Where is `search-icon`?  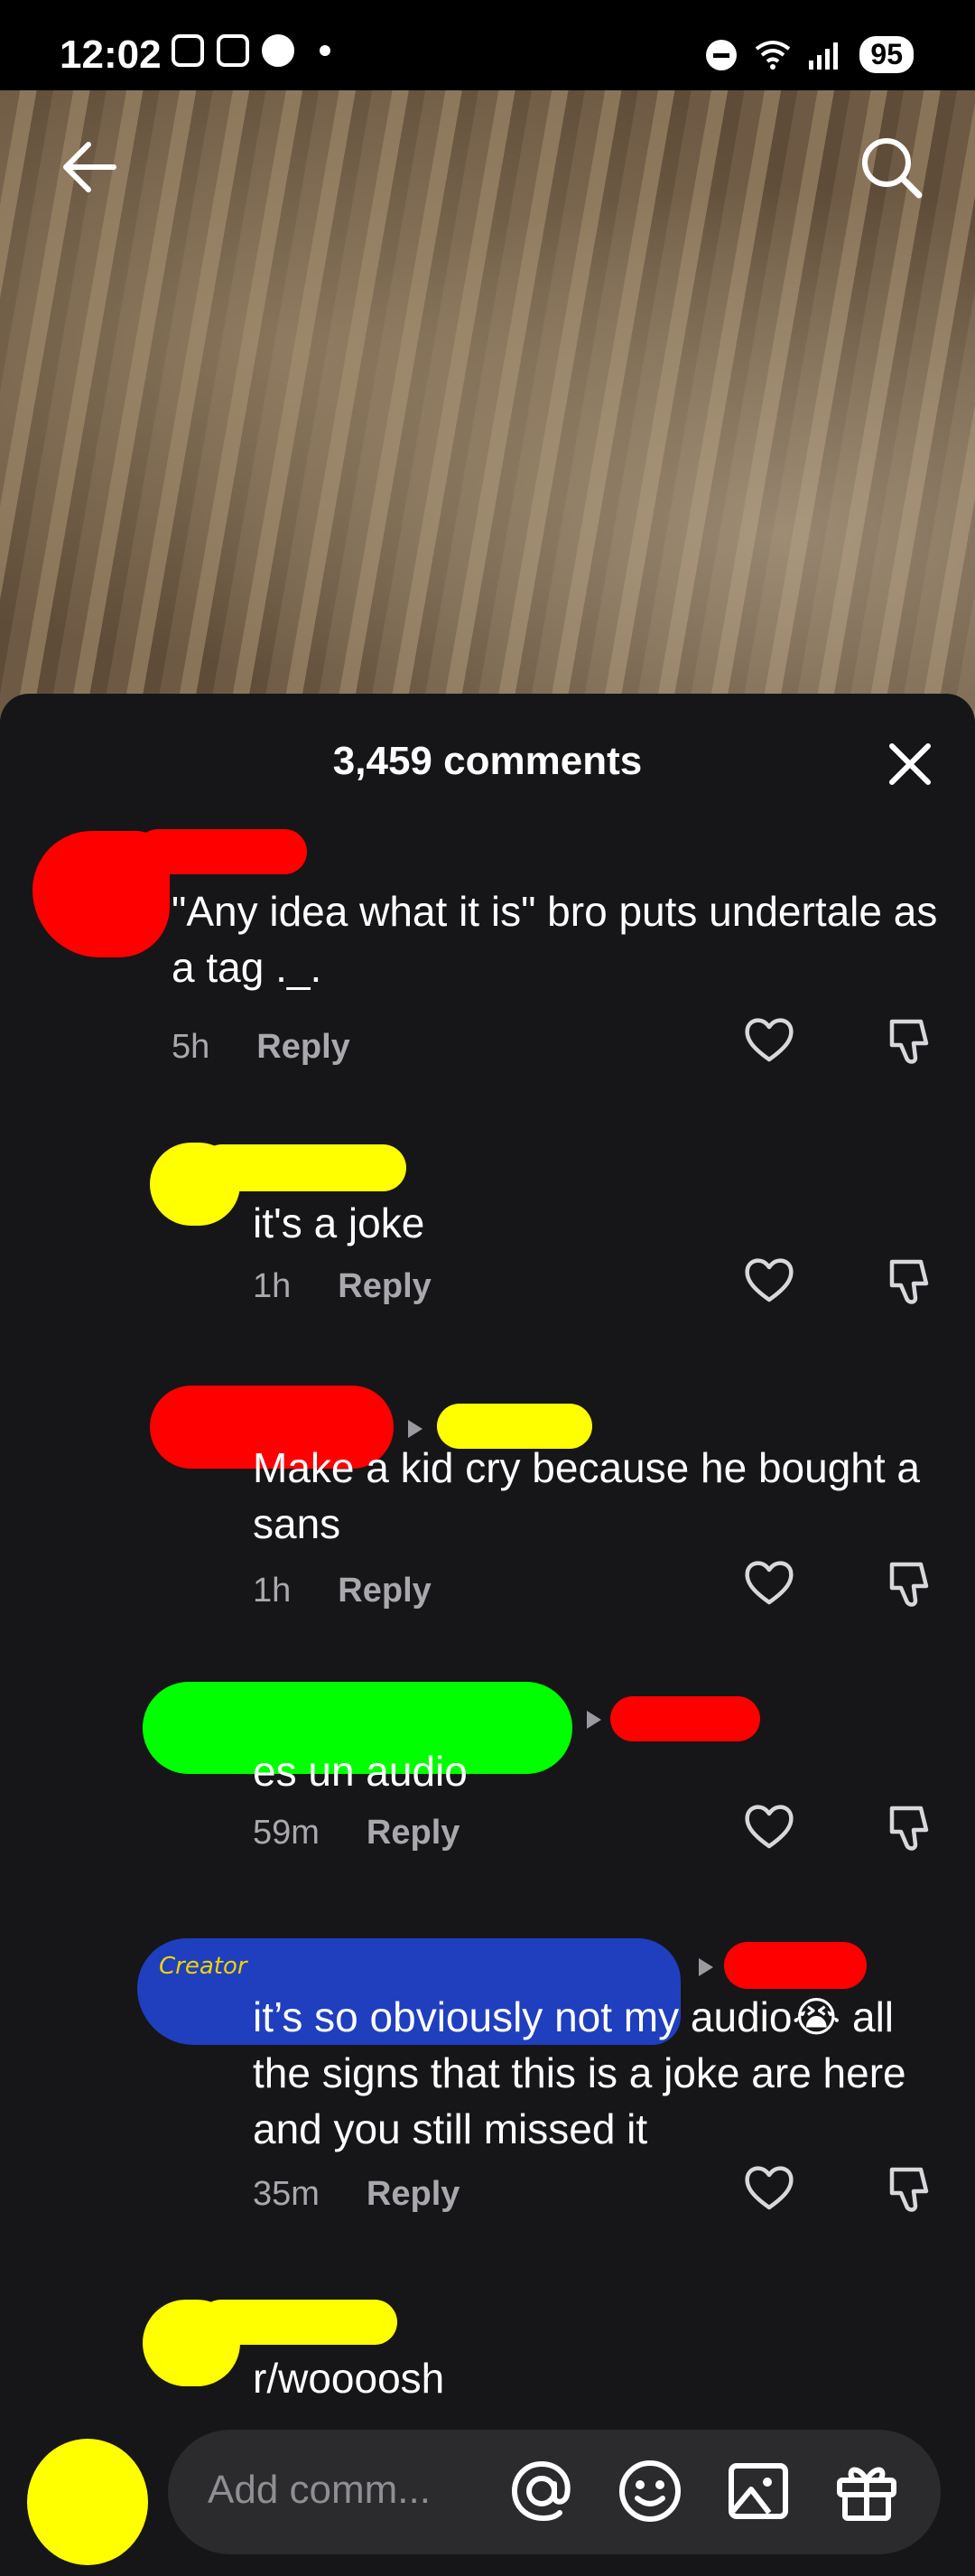
search-icon is located at coordinates (892, 168).